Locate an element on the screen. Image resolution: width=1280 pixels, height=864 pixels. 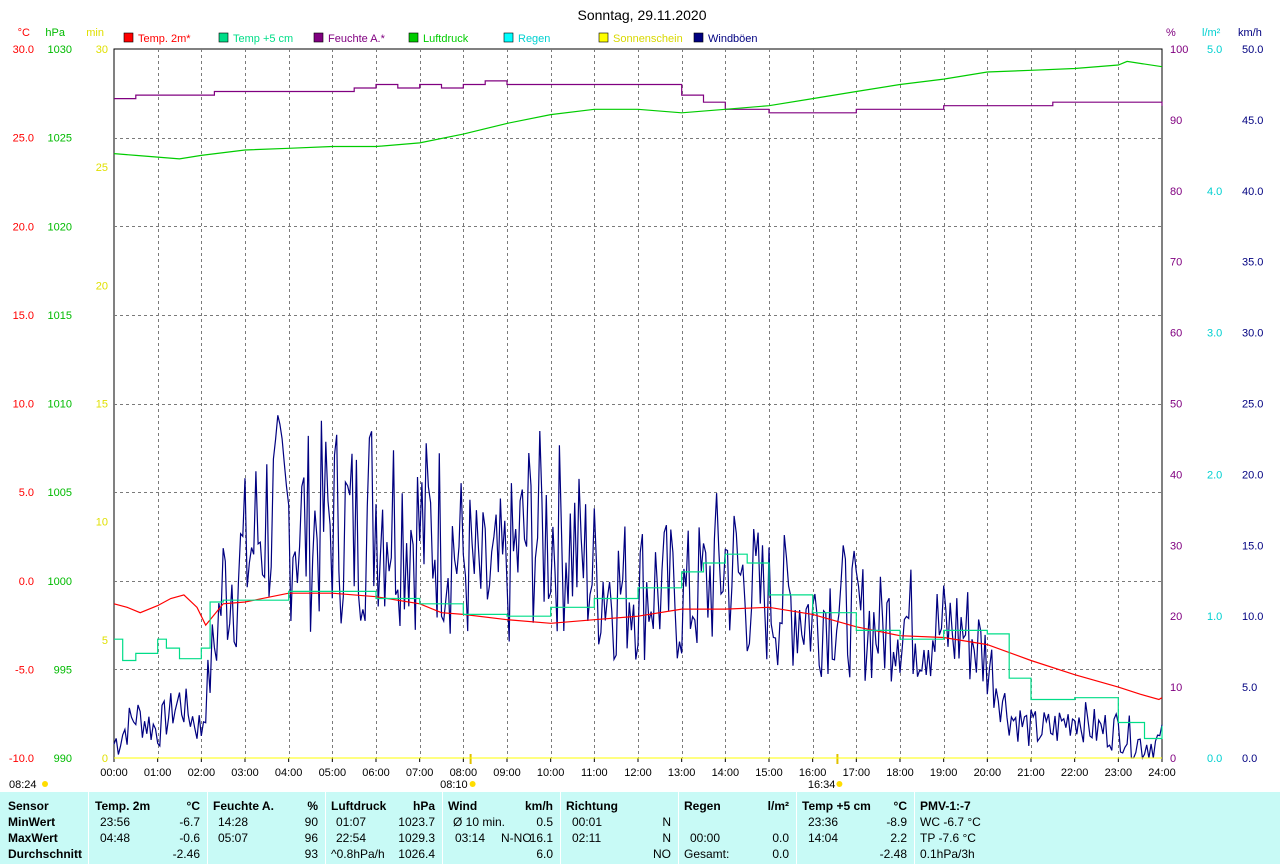
pmv-head: PMV-1:-7 is located at coordinates (945, 806).